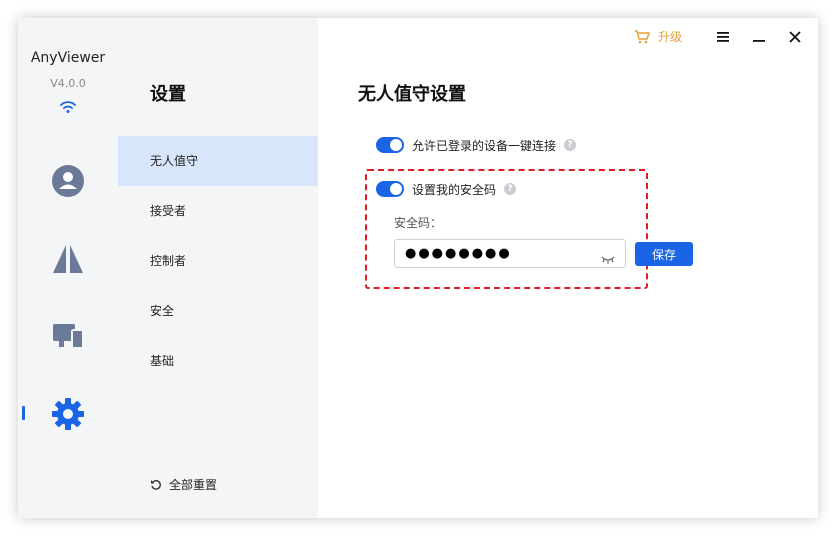  What do you see at coordinates (218, 311) in the screenshot?
I see `menu-item-security: 安全` at bounding box center [218, 311].